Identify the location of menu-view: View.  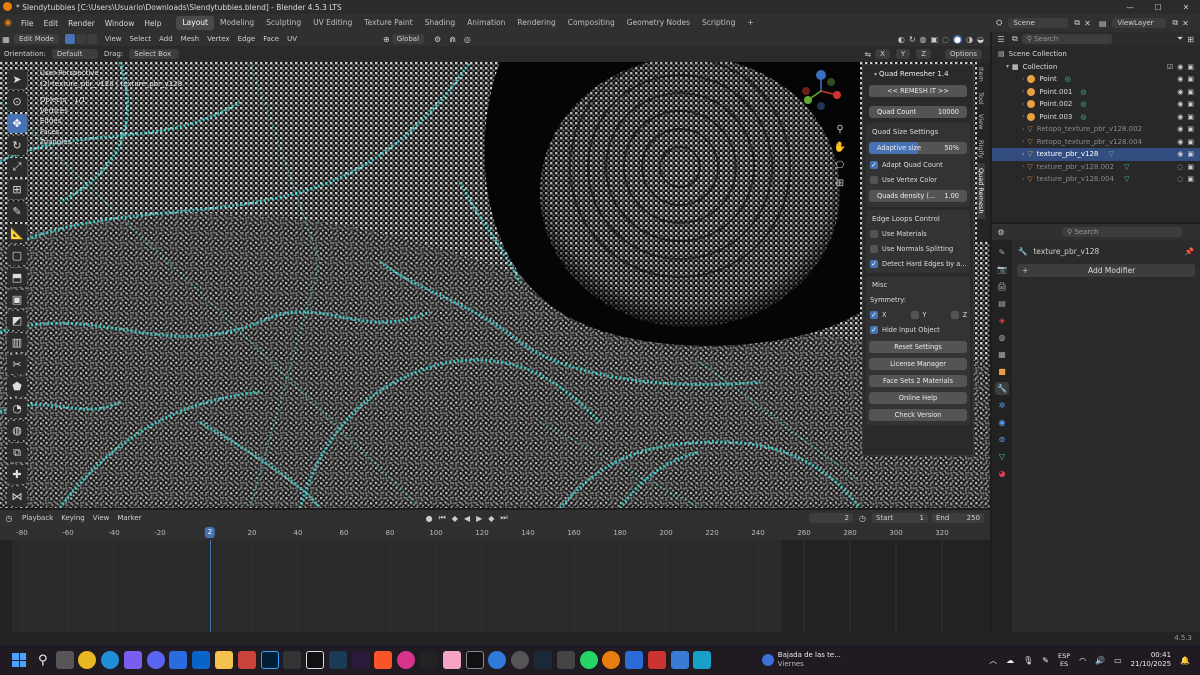
(113, 39).